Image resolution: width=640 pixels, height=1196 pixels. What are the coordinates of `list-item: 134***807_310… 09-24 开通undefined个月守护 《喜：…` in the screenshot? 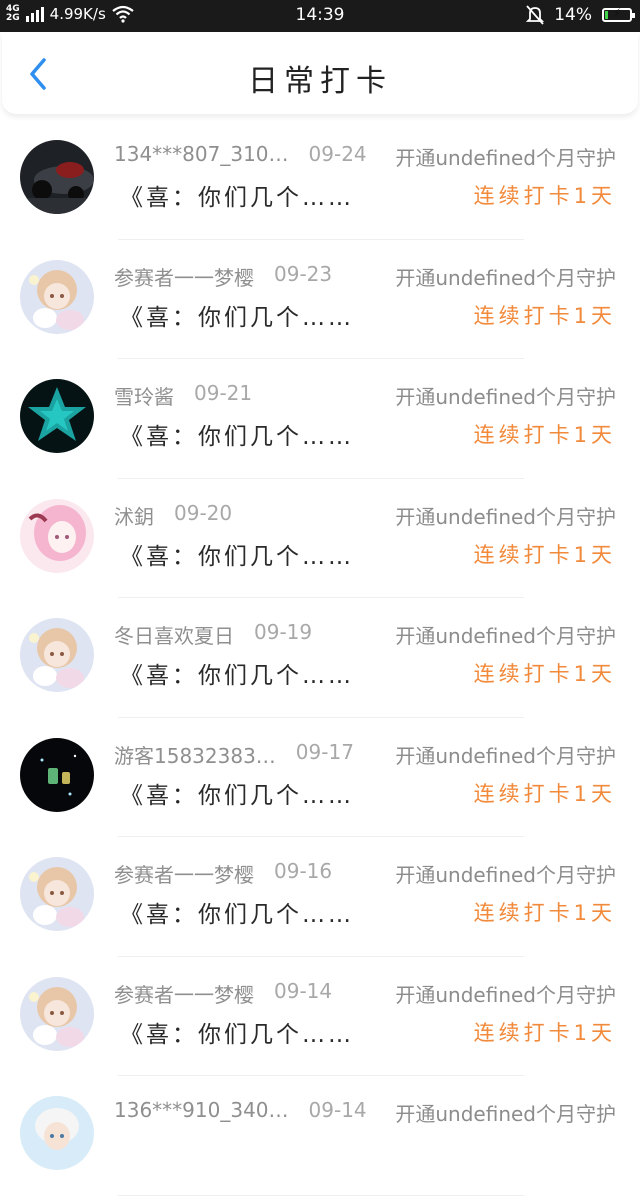 It's located at (320, 180).